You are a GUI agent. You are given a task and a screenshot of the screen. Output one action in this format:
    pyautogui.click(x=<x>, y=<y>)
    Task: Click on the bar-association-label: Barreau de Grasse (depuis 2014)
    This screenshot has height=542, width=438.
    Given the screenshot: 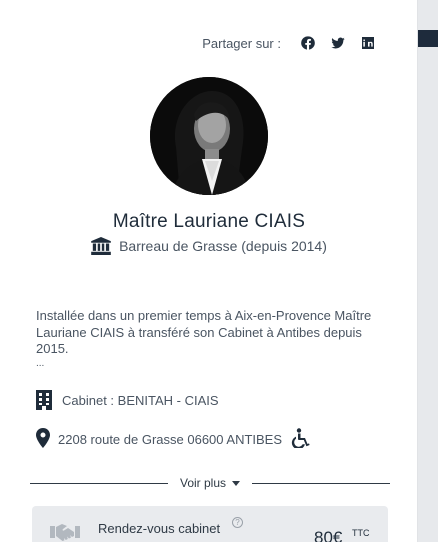 What is the action you would take?
    pyautogui.click(x=223, y=246)
    